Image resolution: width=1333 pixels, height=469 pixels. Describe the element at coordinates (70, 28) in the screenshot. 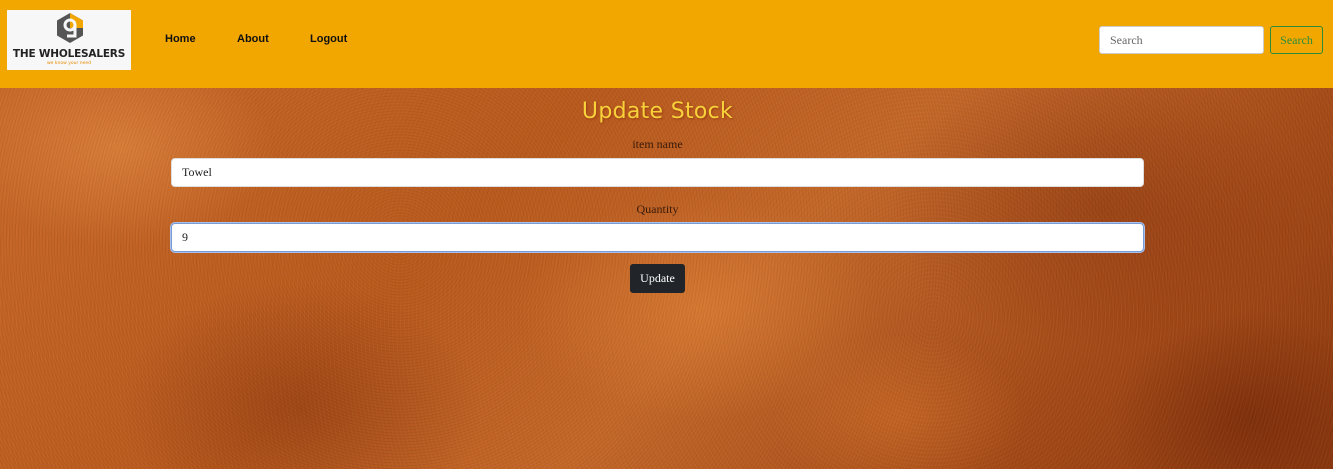

I see `hexagon-9-logo-icon` at that location.